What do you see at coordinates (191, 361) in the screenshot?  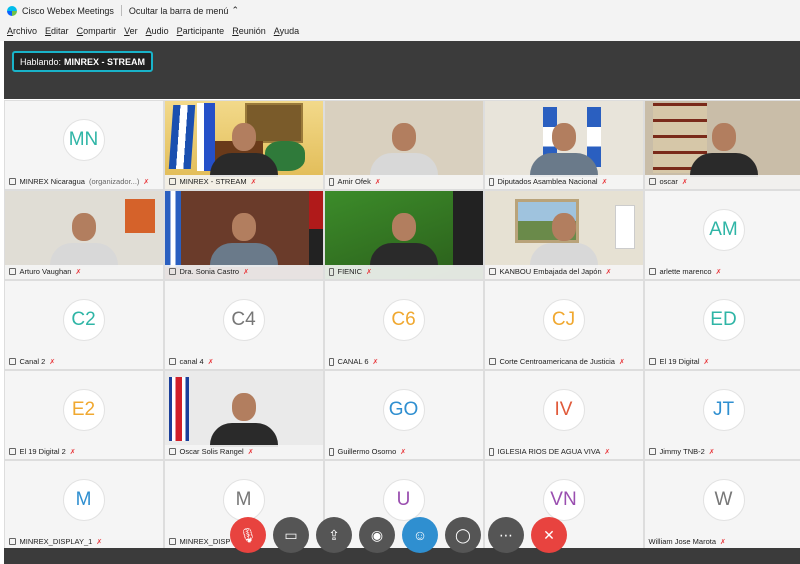 I see `participant-name: canal 4` at bounding box center [191, 361].